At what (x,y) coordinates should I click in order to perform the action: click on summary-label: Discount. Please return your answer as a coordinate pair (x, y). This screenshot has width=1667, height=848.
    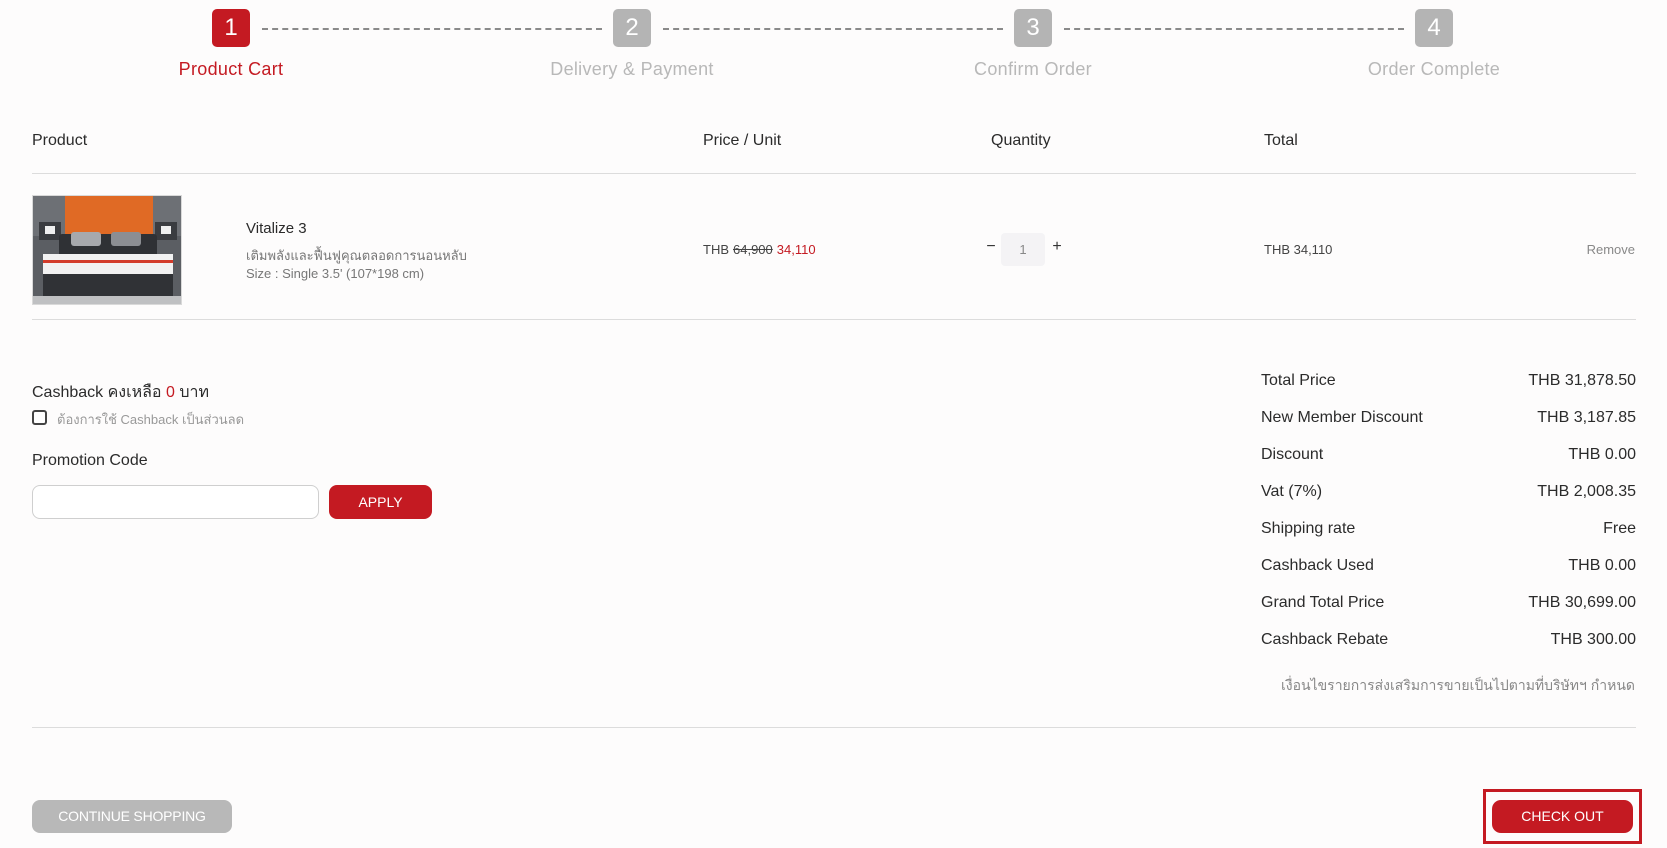
    Looking at the image, I should click on (1292, 454).